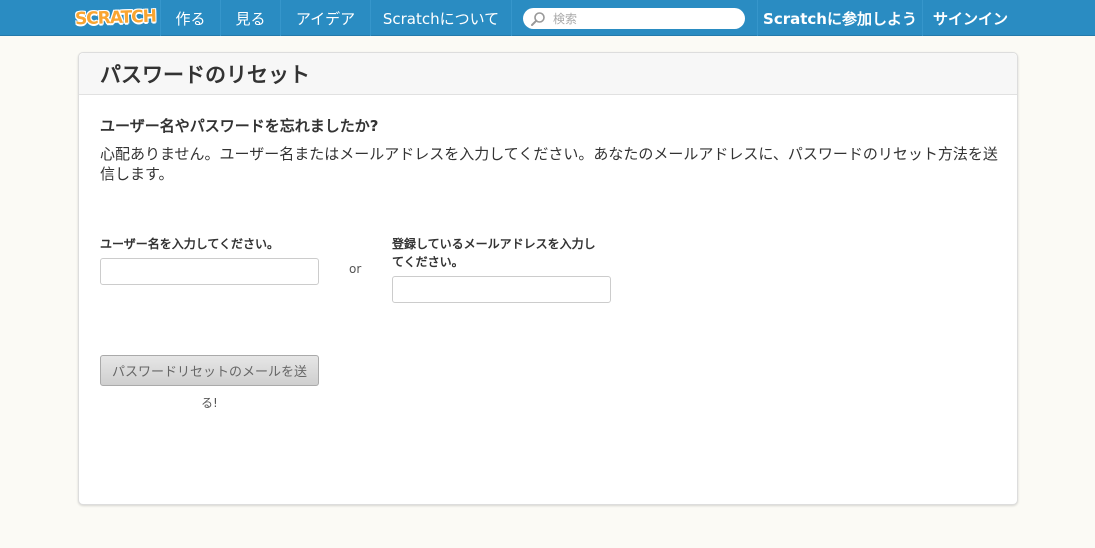 This screenshot has width=1095, height=548. What do you see at coordinates (441, 18) in the screenshot?
I see `nav-about-link: Scratchについて` at bounding box center [441, 18].